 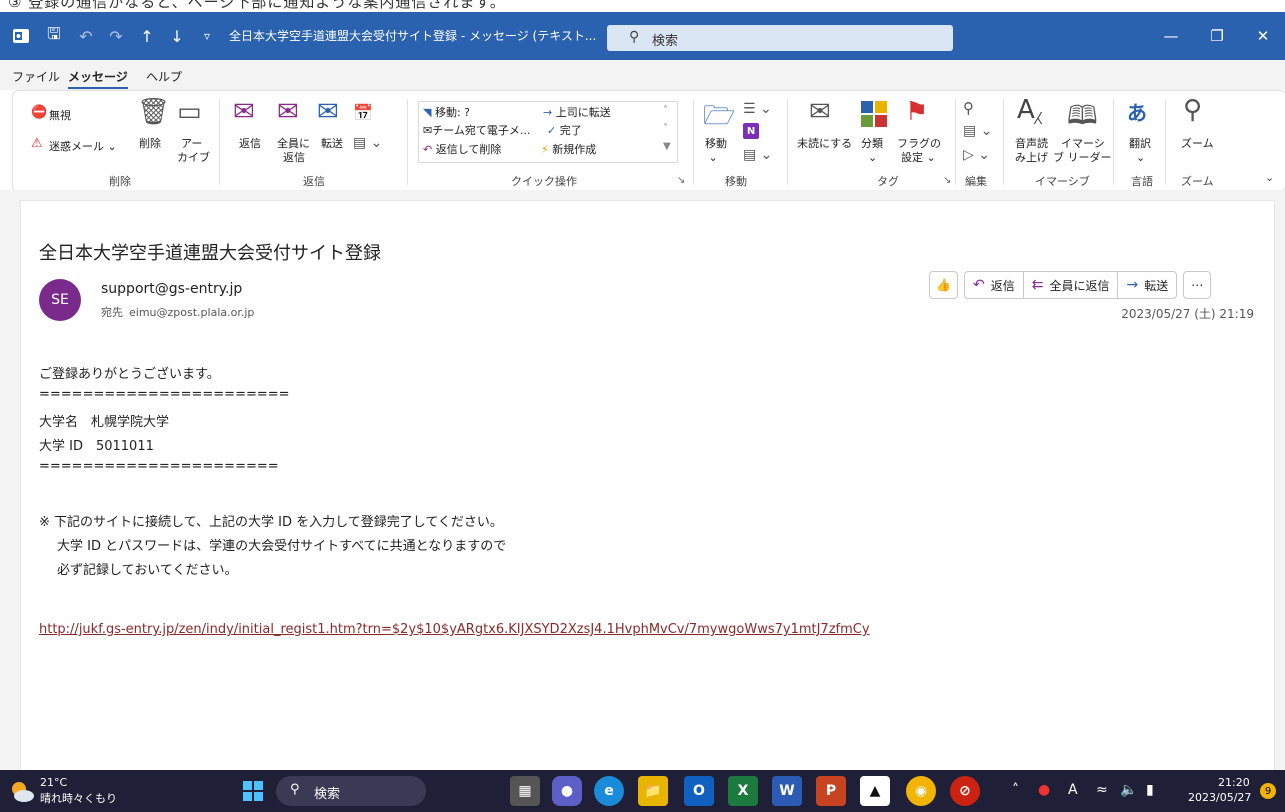 What do you see at coordinates (207, 36) in the screenshot?
I see `customize-toolbar-icon: ▿` at bounding box center [207, 36].